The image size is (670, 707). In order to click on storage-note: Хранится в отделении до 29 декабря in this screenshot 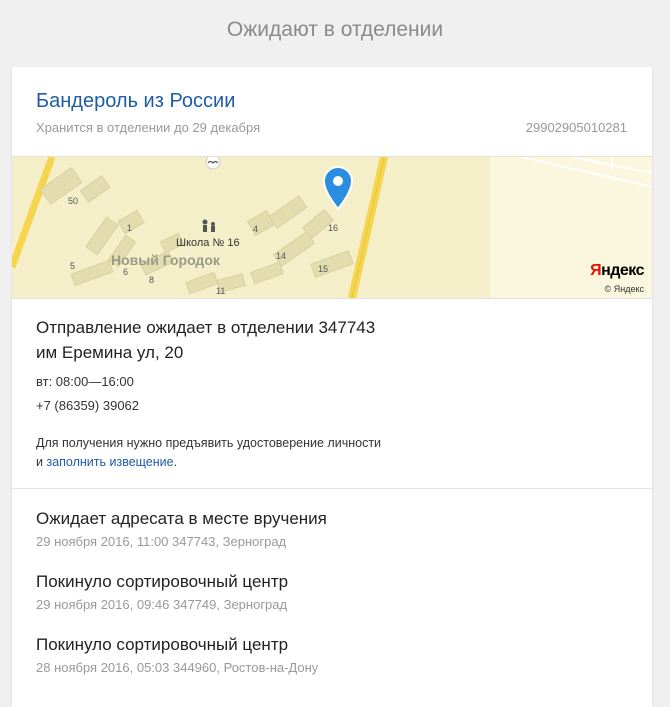, I will do `click(148, 127)`.